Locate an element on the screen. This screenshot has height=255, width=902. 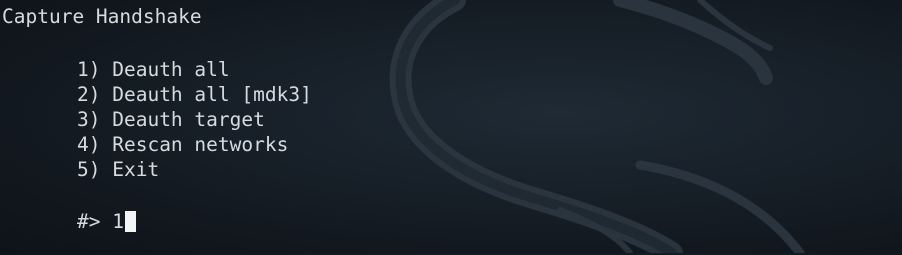
menu-item-deauth-all-mdk3: 2) Deauth all [mdk3] is located at coordinates (194, 94).